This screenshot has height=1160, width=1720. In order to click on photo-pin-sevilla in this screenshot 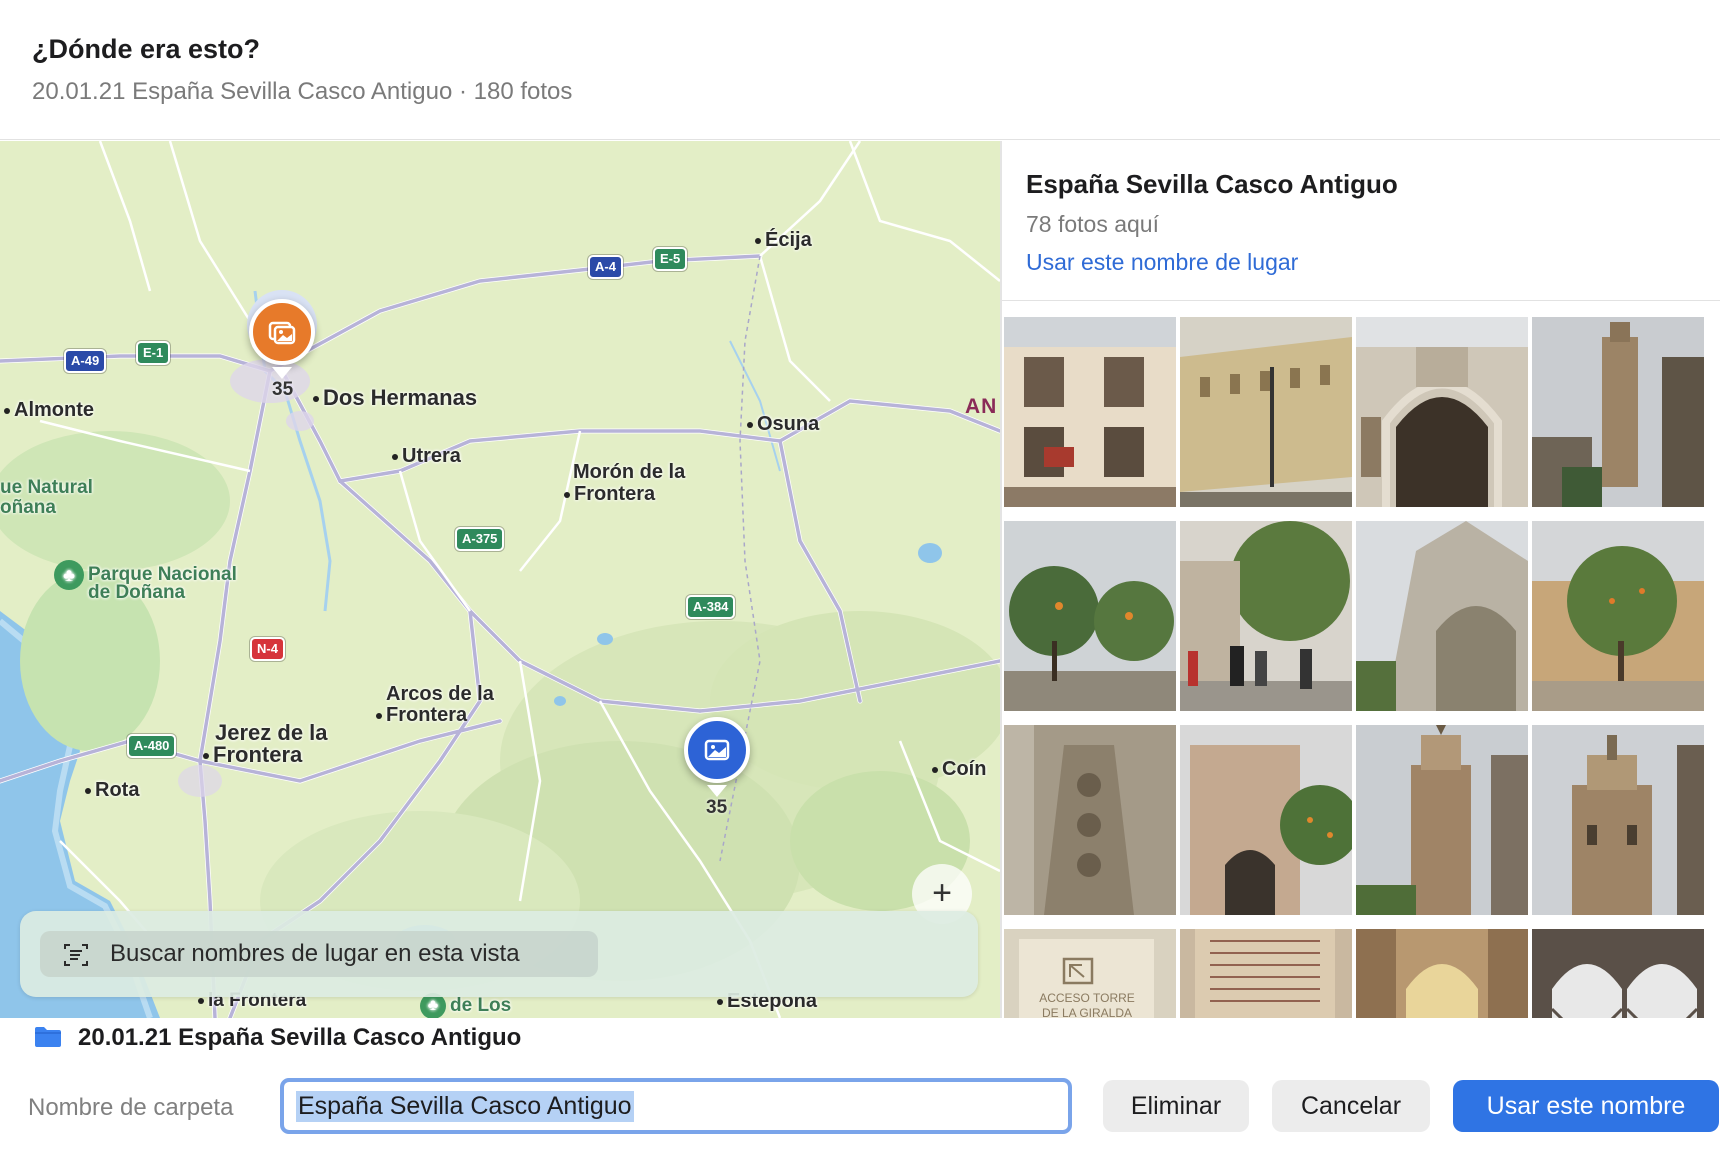, I will do `click(282, 332)`.